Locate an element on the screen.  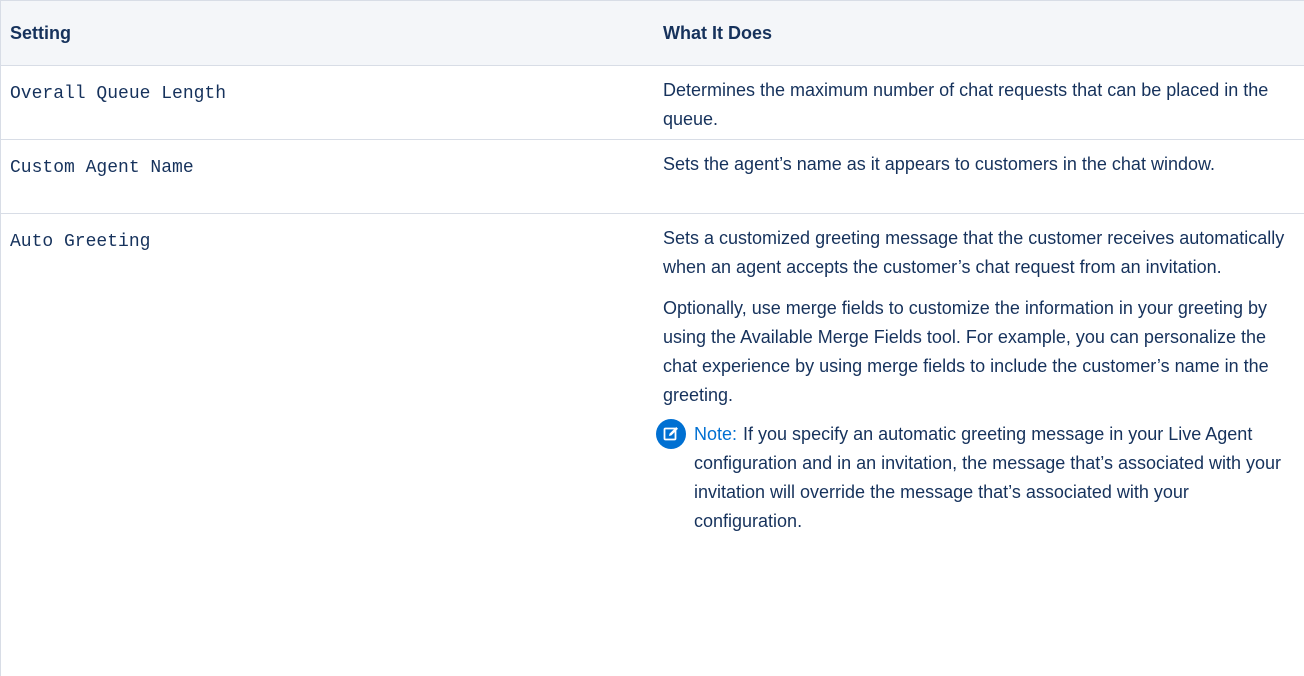
note-label: Note: is located at coordinates (716, 434).